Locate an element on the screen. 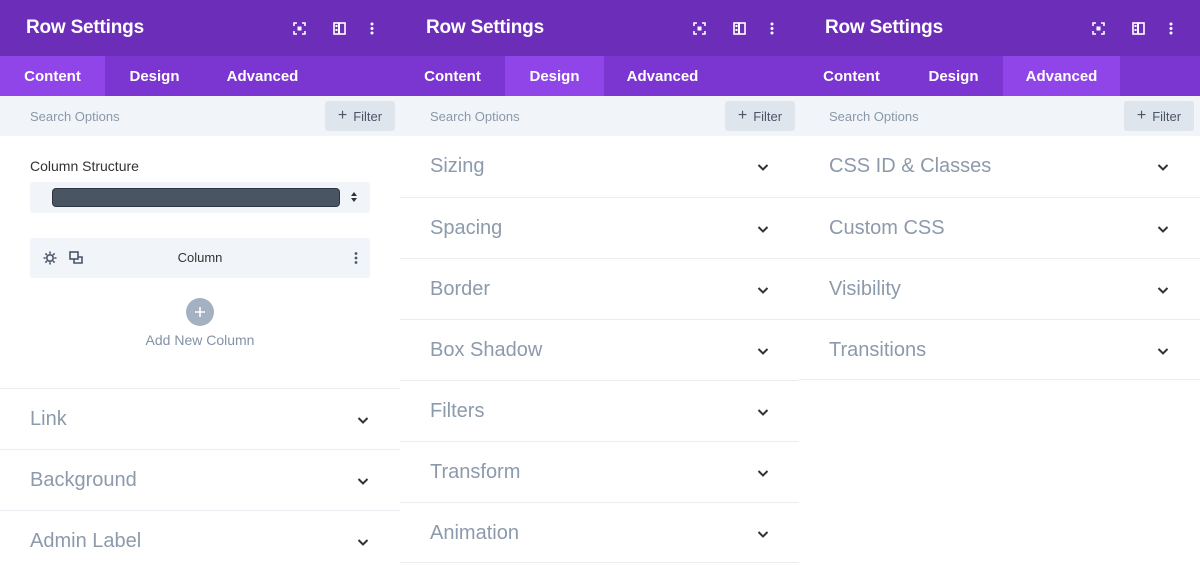  column-structure-select is located at coordinates (200, 197).